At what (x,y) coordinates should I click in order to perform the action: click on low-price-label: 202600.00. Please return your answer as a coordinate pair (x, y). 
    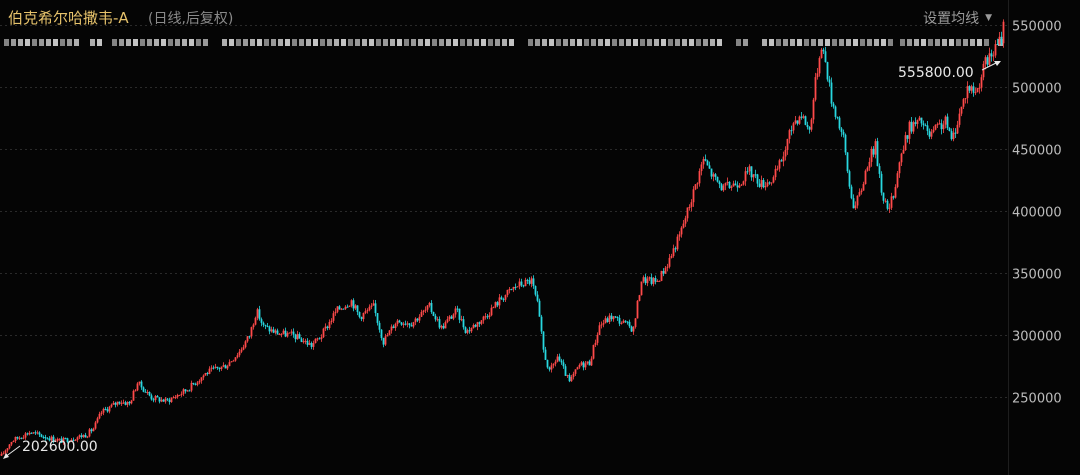
    Looking at the image, I should click on (60, 447).